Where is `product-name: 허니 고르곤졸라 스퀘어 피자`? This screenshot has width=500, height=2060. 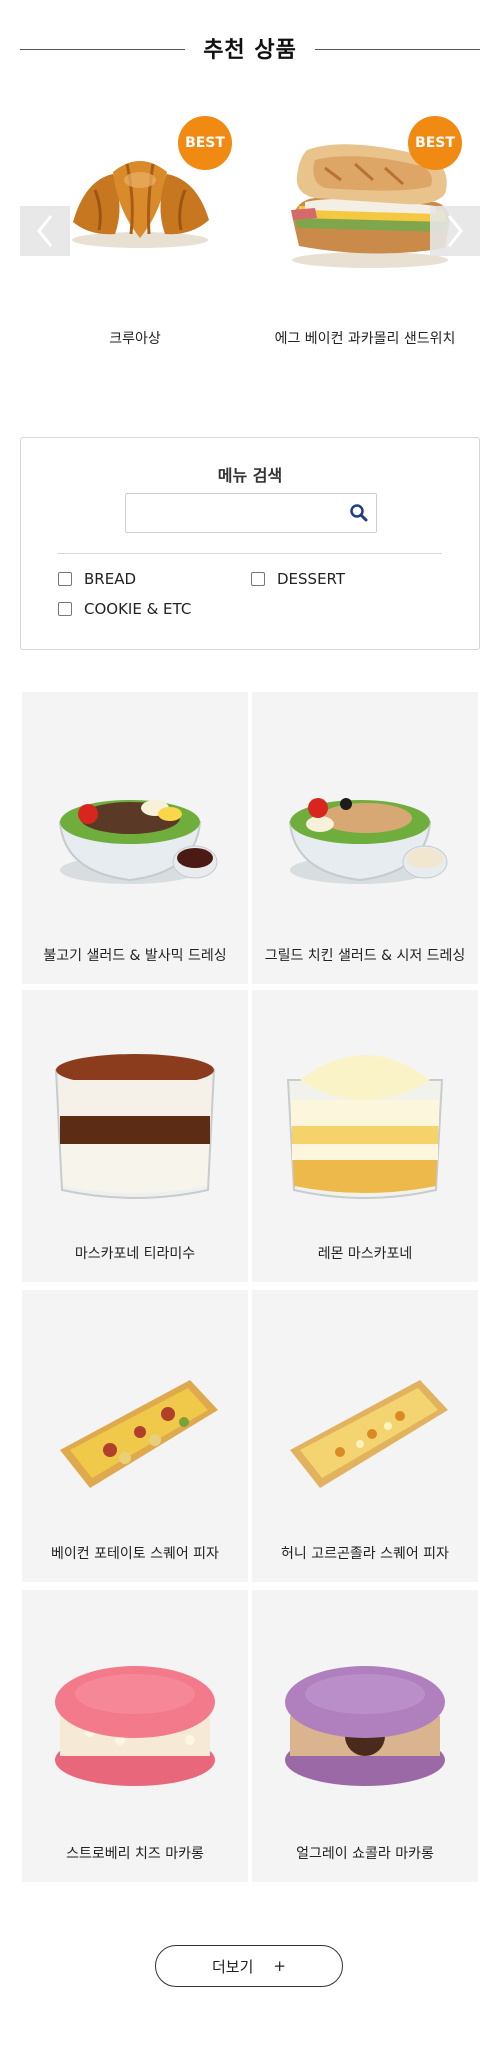
product-name: 허니 고르곤졸라 스퀘어 피자 is located at coordinates (365, 1553).